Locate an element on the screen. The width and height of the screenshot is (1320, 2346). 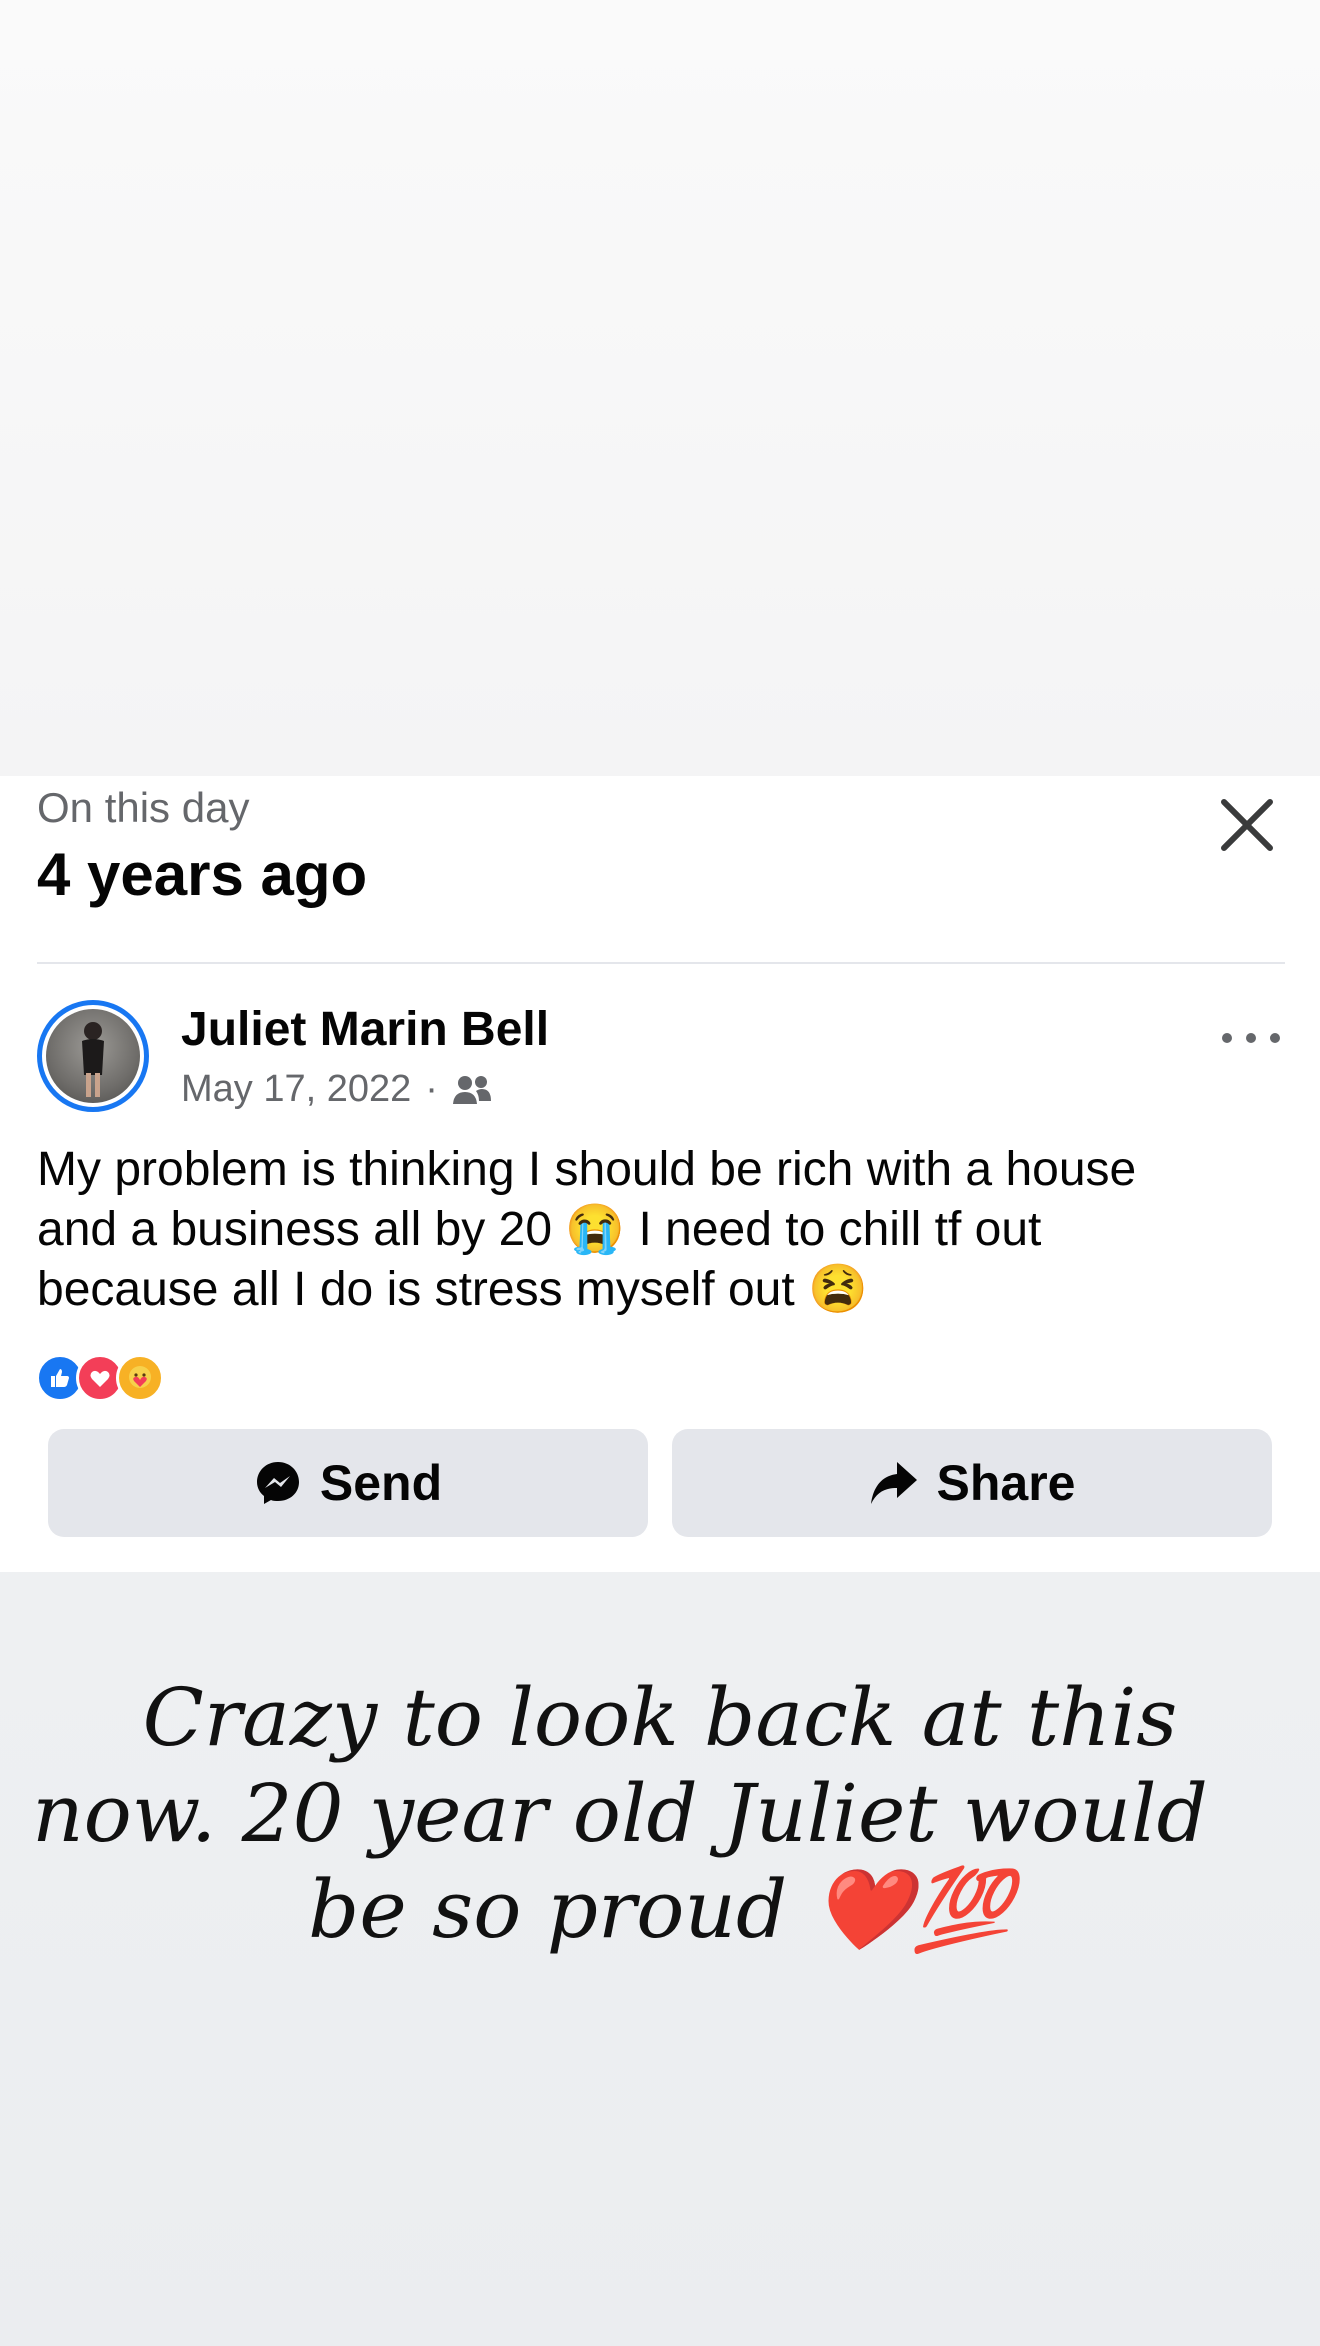
post-text-line: because all I do is stress myself out 😫 is located at coordinates (452, 1289).